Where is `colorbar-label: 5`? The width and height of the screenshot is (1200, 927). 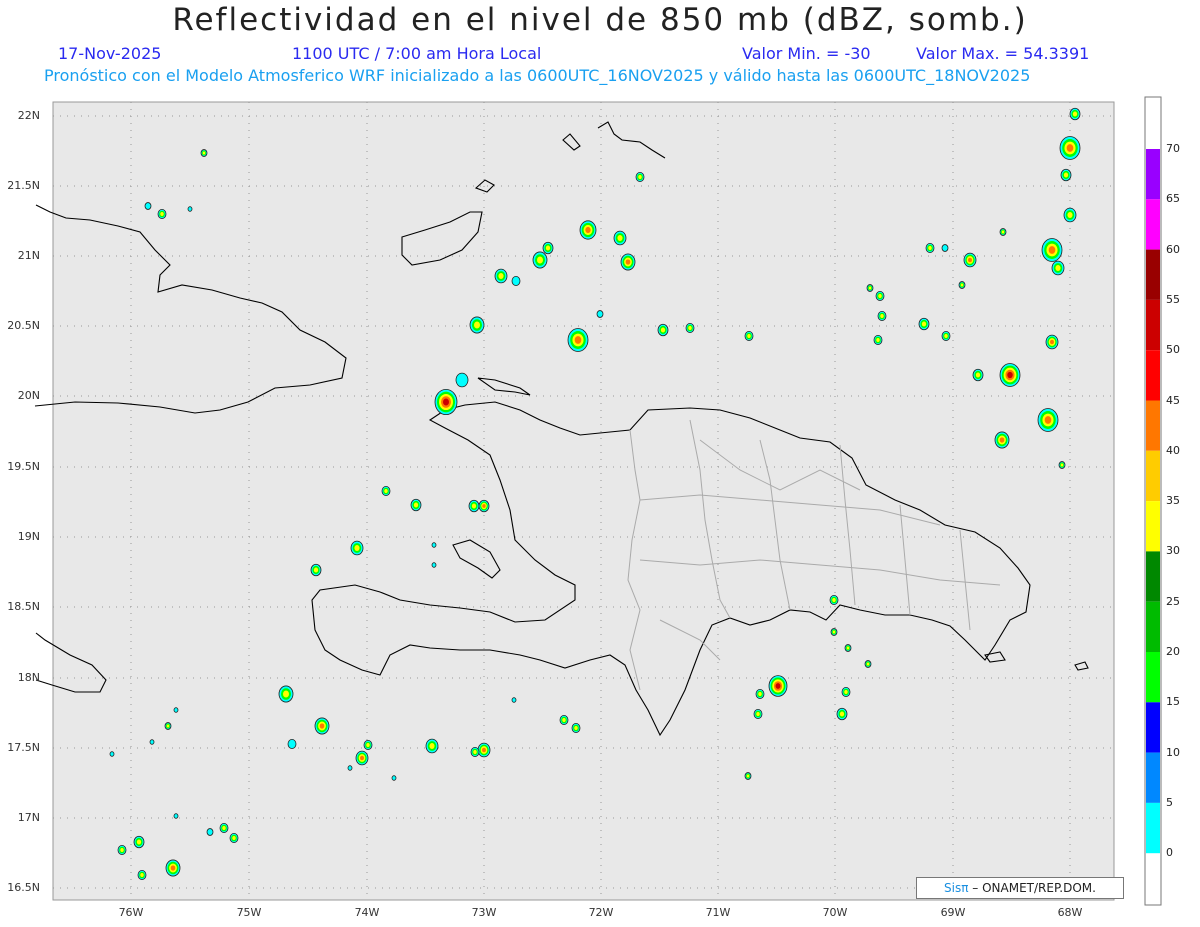 colorbar-label: 5 is located at coordinates (1169, 802).